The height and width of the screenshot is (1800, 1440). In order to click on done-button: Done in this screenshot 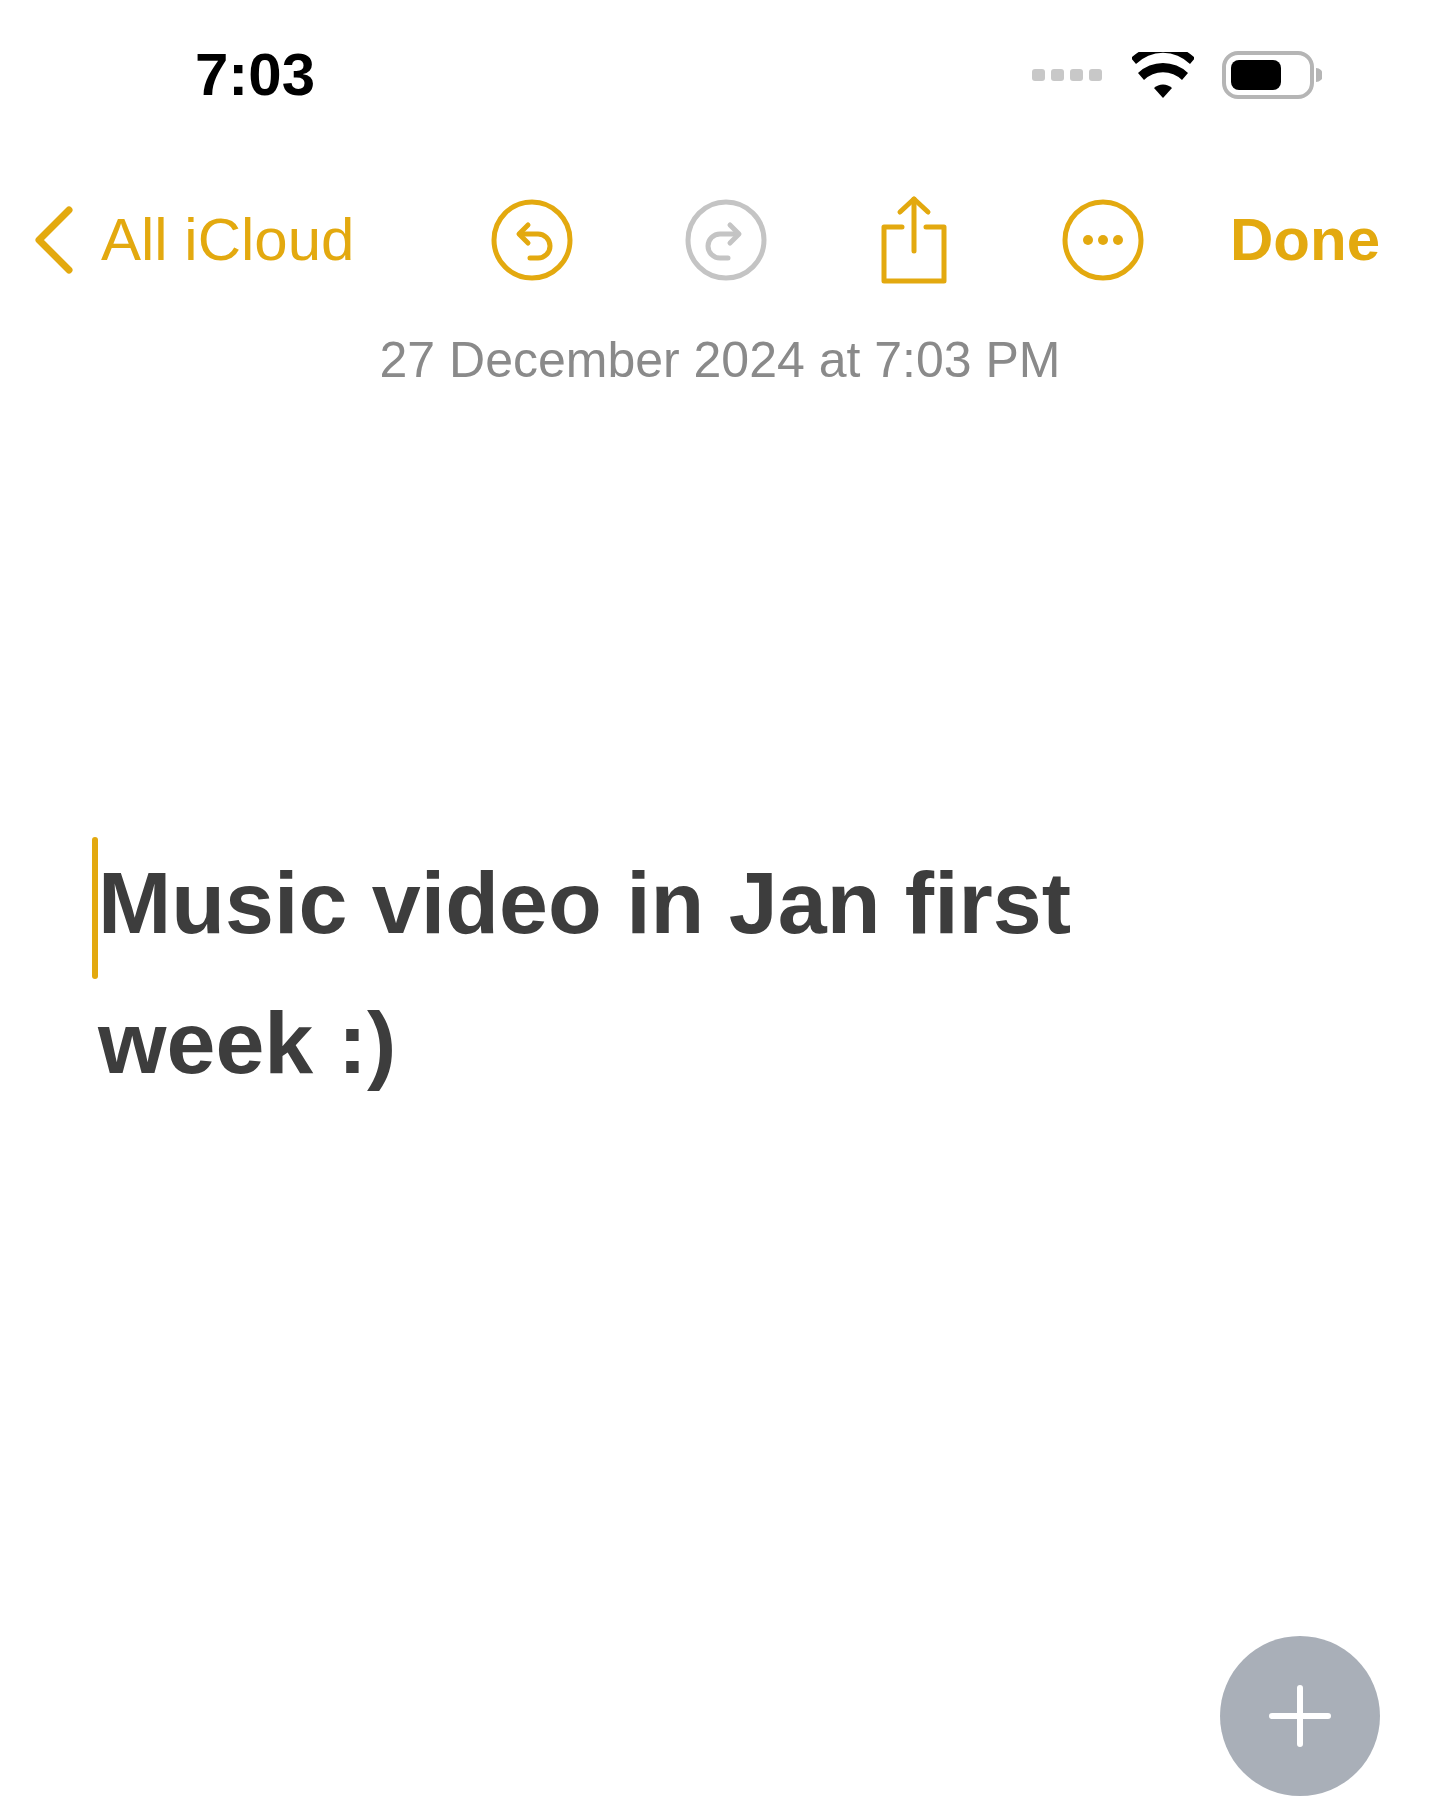, I will do `click(1305, 240)`.